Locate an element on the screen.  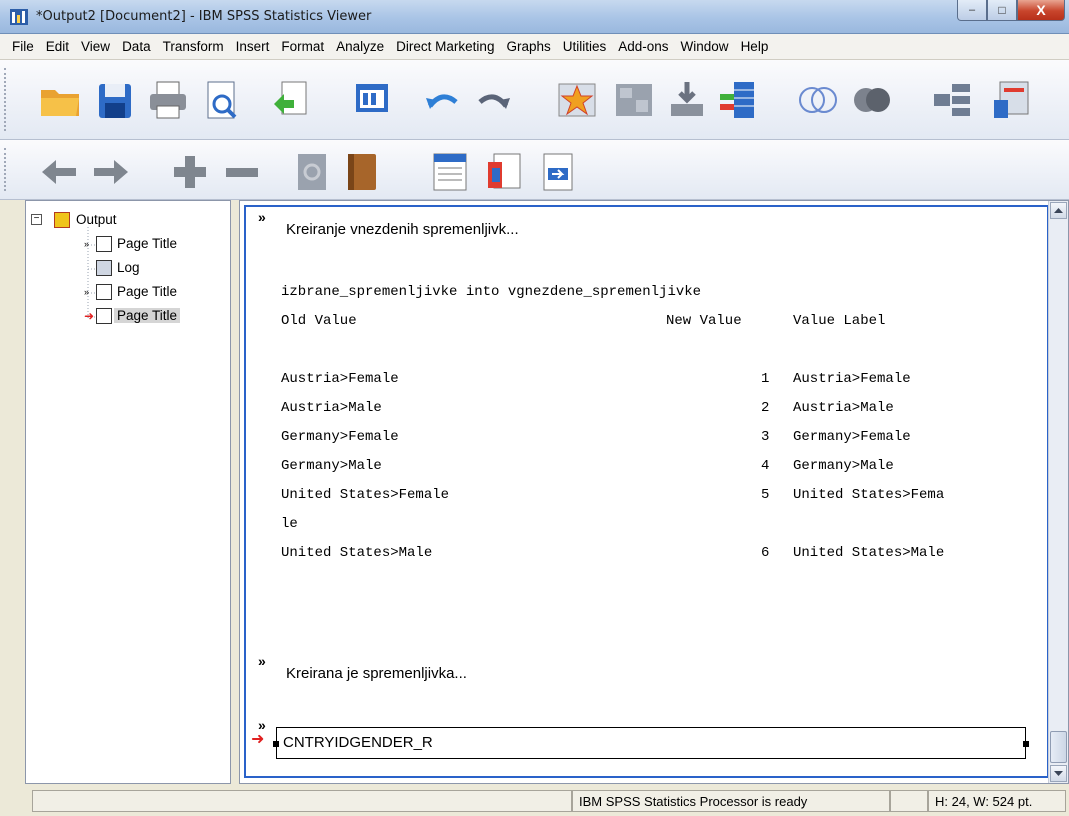
undo-icon is located at coordinates (442, 100).